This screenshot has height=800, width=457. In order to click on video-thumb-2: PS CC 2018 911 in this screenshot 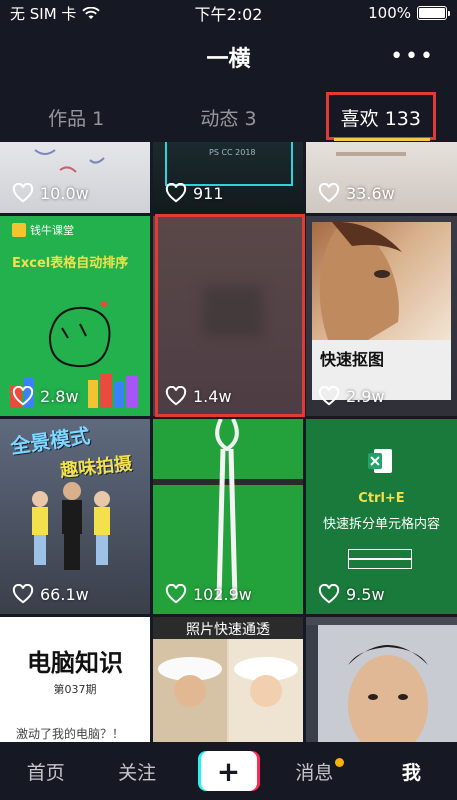, I will do `click(228, 177)`.